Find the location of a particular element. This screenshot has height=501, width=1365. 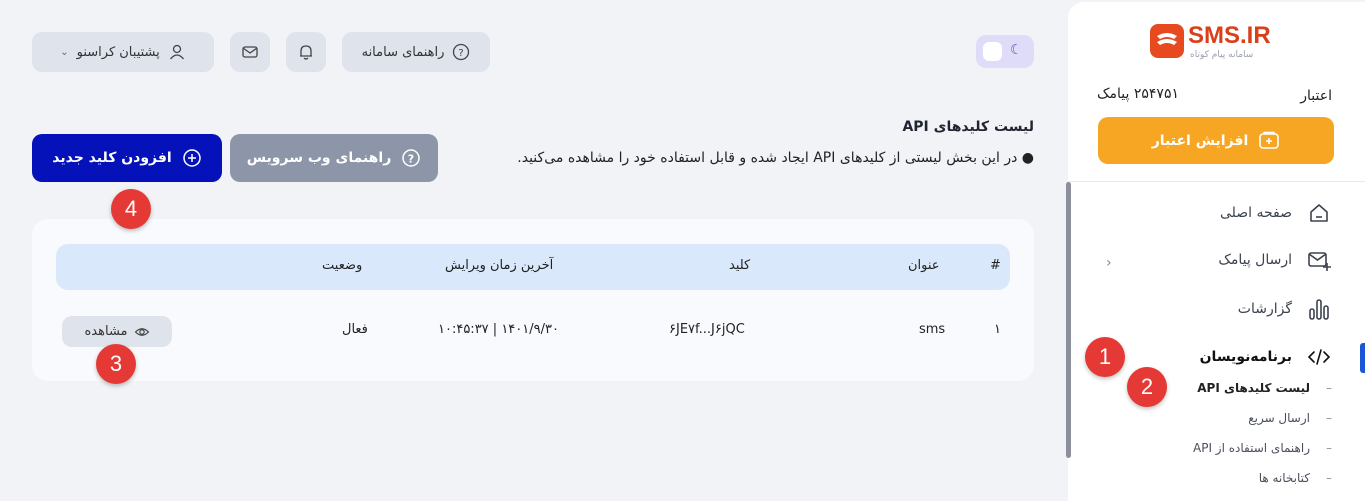

cell-last-edit: ۱۴۰۱/۹/۳۰ | ۱۰:۴۵:۳۷ is located at coordinates (498, 329).